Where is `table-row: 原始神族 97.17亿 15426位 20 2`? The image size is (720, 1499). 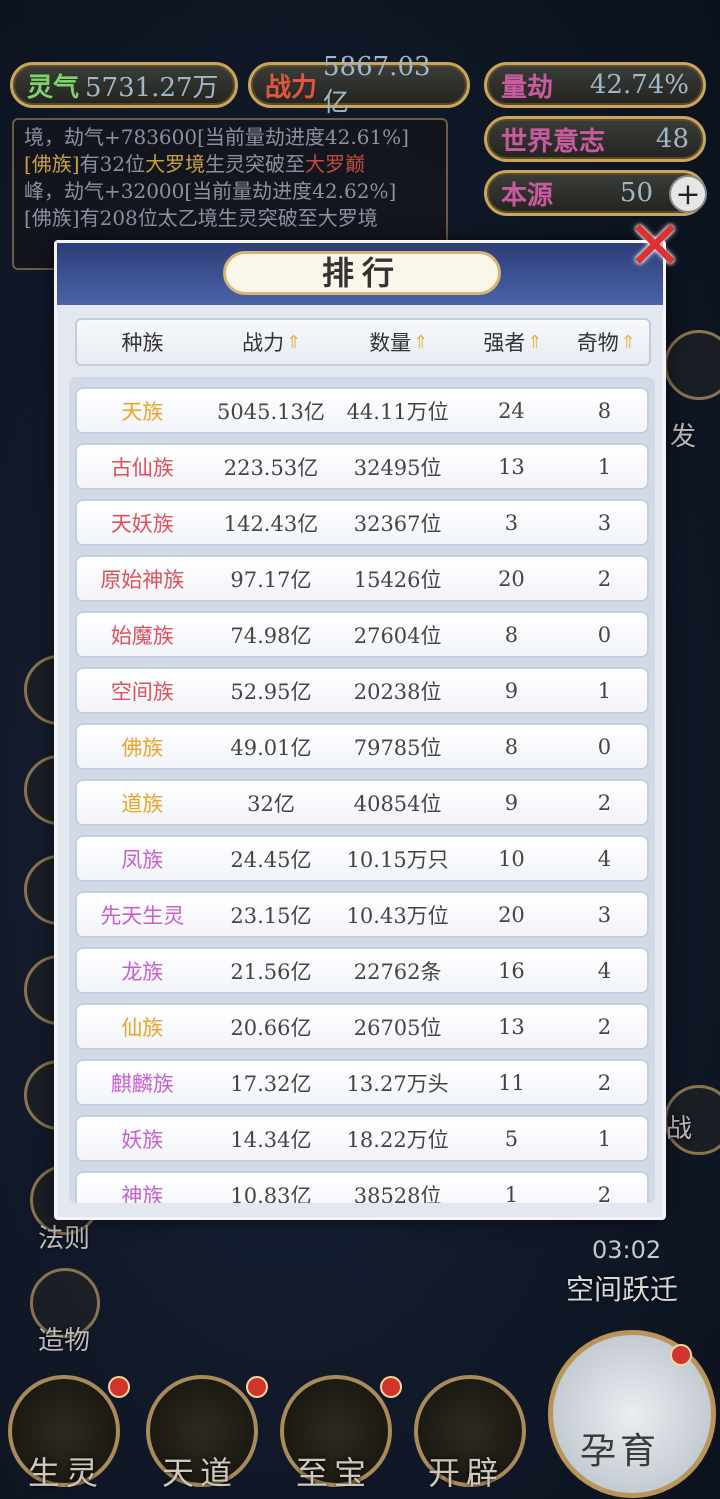 table-row: 原始神族 97.17亿 15426位 20 2 is located at coordinates (362, 578).